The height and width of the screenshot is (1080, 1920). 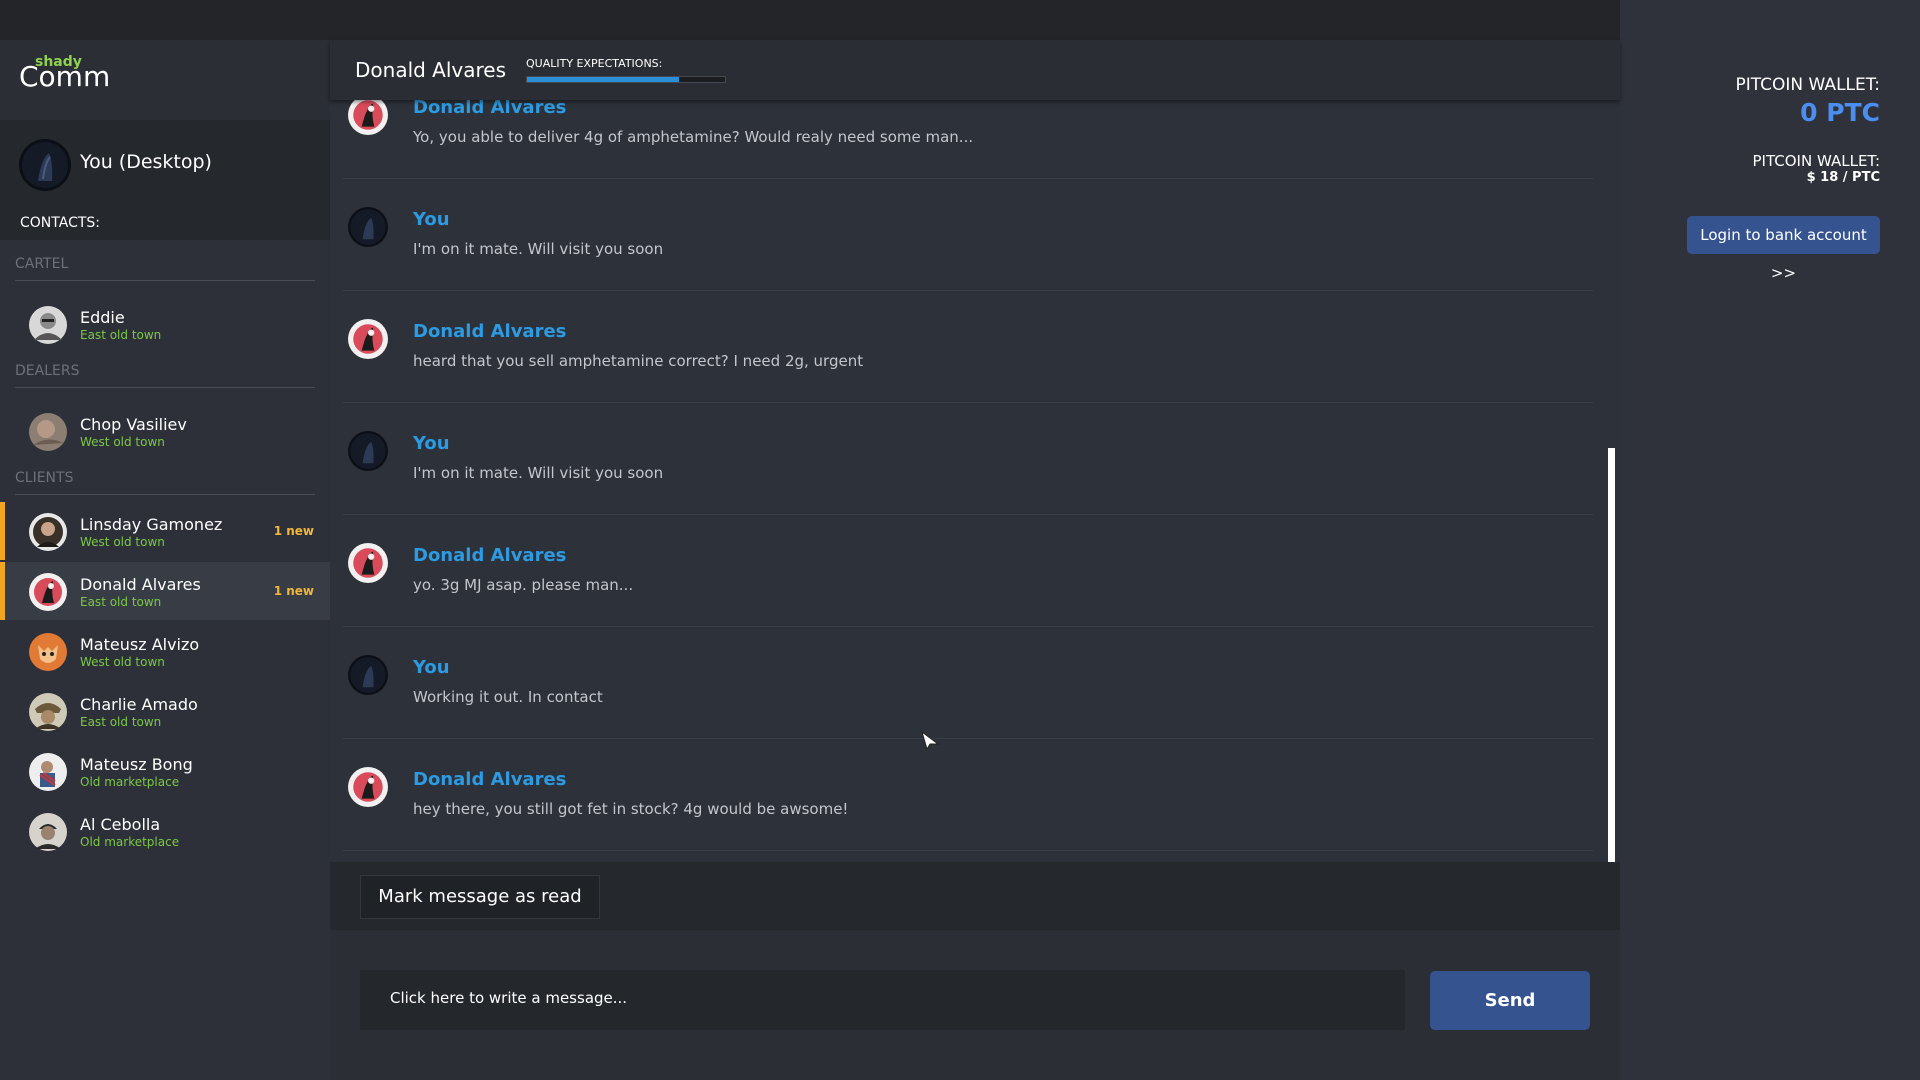 What do you see at coordinates (975, 70) in the screenshot?
I see `chat-header: Donald Alvares QUALITY EXPECTATIONS:` at bounding box center [975, 70].